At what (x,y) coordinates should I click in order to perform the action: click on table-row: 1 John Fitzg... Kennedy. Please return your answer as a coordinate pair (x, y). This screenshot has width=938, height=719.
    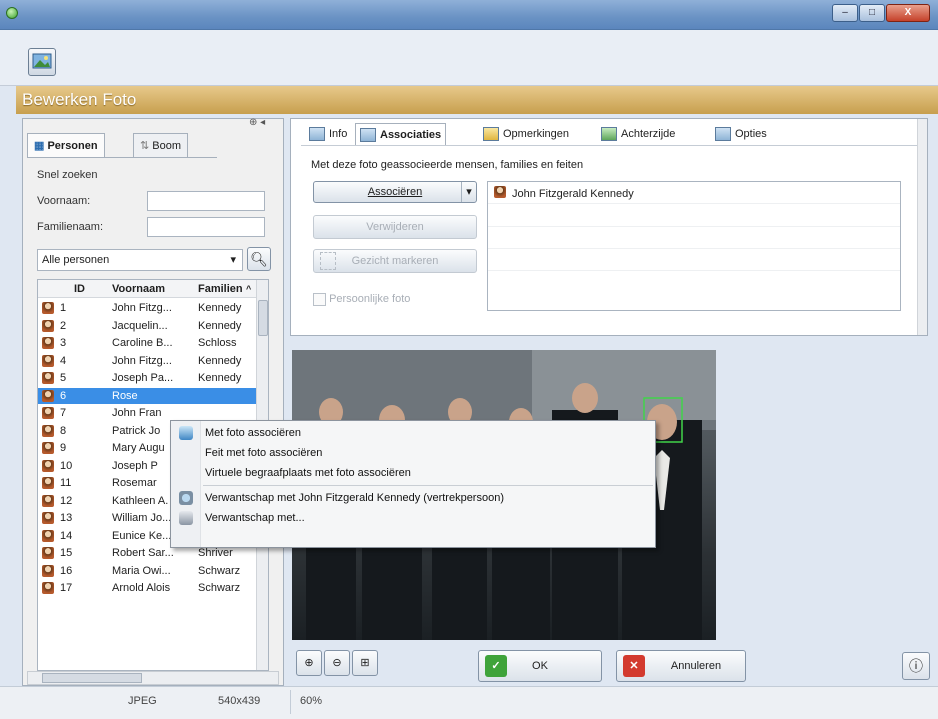
    Looking at the image, I should click on (147, 308).